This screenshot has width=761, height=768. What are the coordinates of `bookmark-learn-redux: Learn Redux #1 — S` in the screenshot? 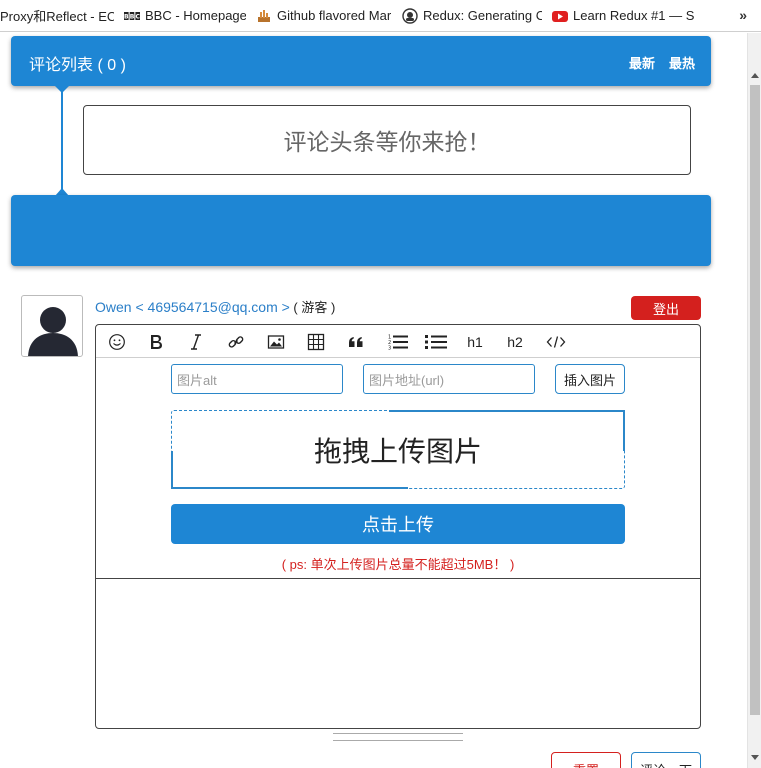 It's located at (633, 16).